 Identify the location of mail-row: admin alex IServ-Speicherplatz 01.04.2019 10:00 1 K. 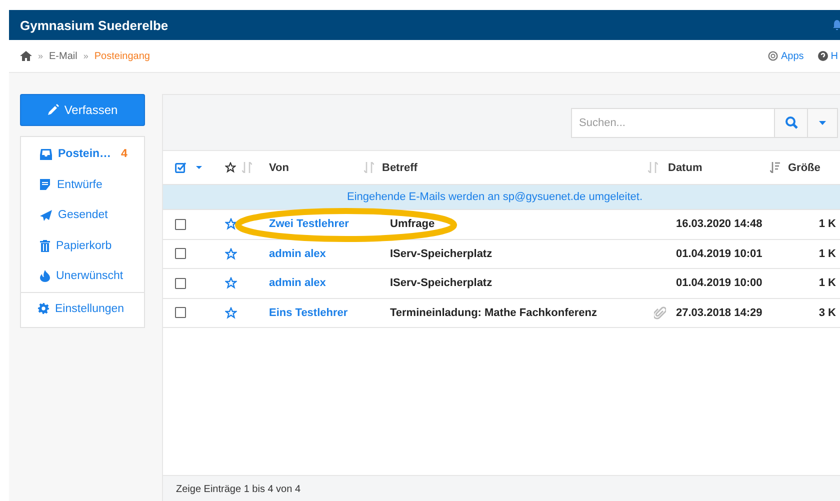
(501, 283).